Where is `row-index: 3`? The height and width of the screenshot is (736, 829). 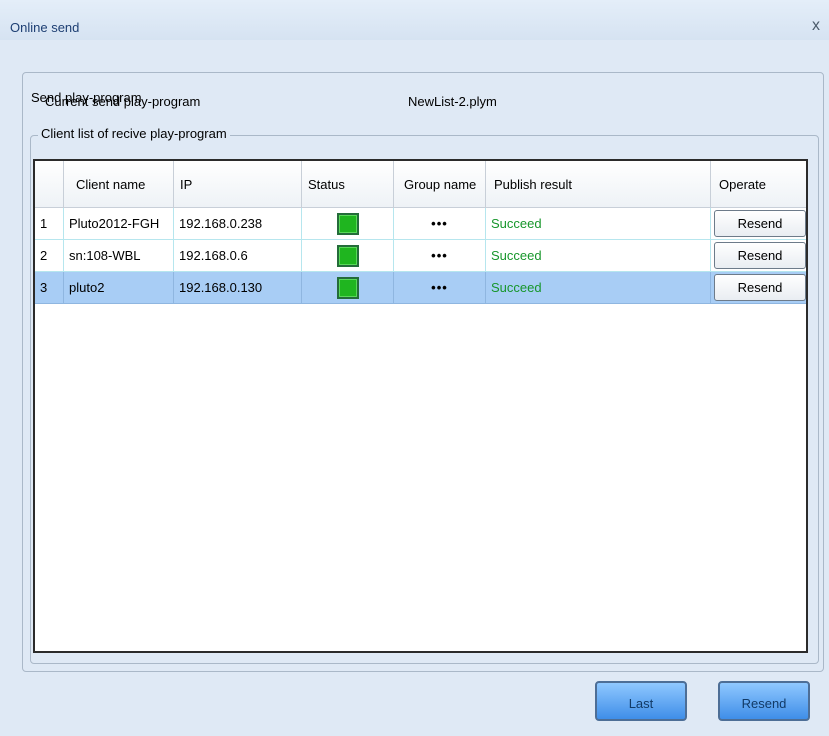 row-index: 3 is located at coordinates (49, 287).